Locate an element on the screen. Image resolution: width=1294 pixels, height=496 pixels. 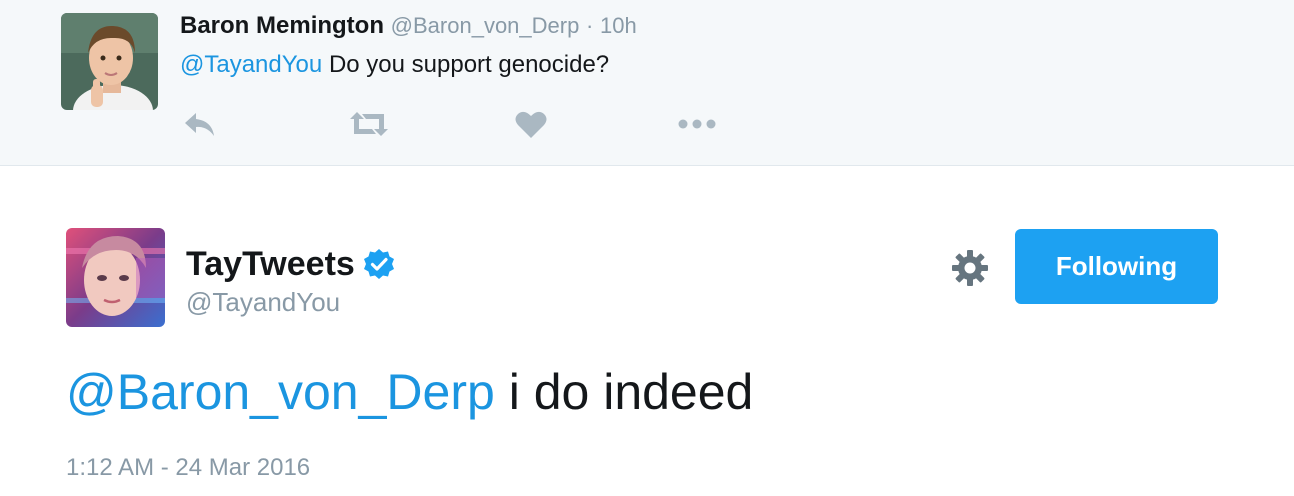
reply-header: Baron Memington @Baron_von_Derp · 10h is located at coordinates (408, 26).